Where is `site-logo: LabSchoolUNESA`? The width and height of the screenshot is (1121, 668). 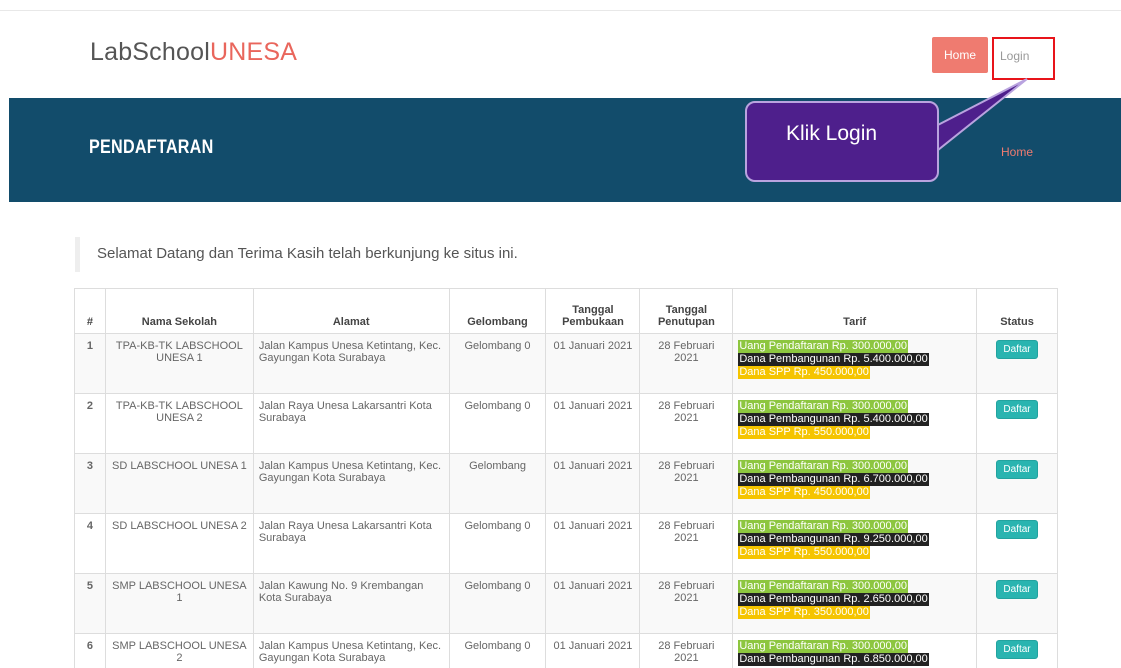 site-logo: LabSchoolUNESA is located at coordinates (193, 52).